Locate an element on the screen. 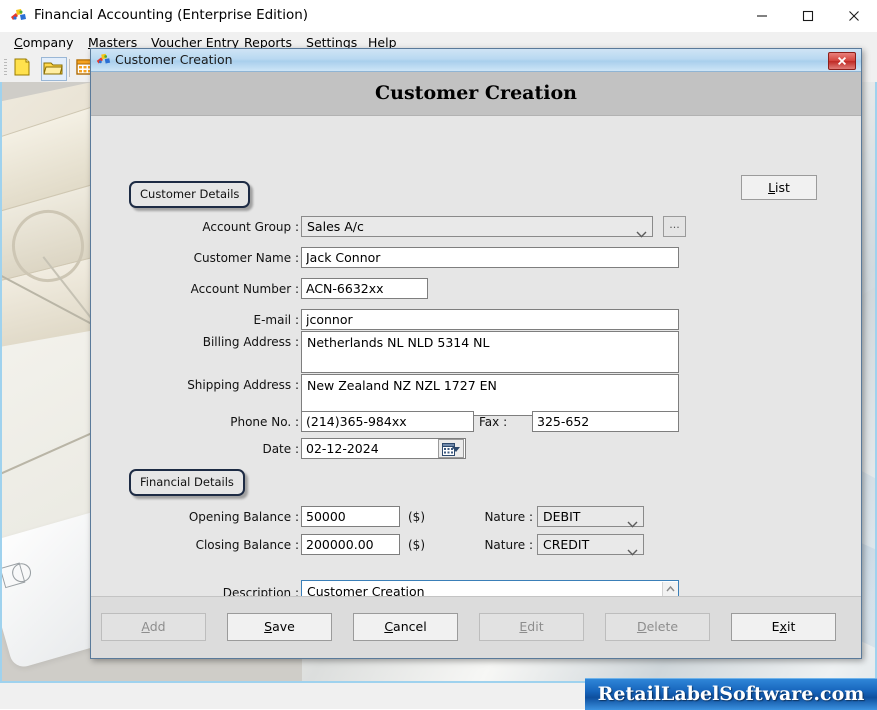 The image size is (877, 710). dialog-heading-band: Customer Creation is located at coordinates (476, 94).